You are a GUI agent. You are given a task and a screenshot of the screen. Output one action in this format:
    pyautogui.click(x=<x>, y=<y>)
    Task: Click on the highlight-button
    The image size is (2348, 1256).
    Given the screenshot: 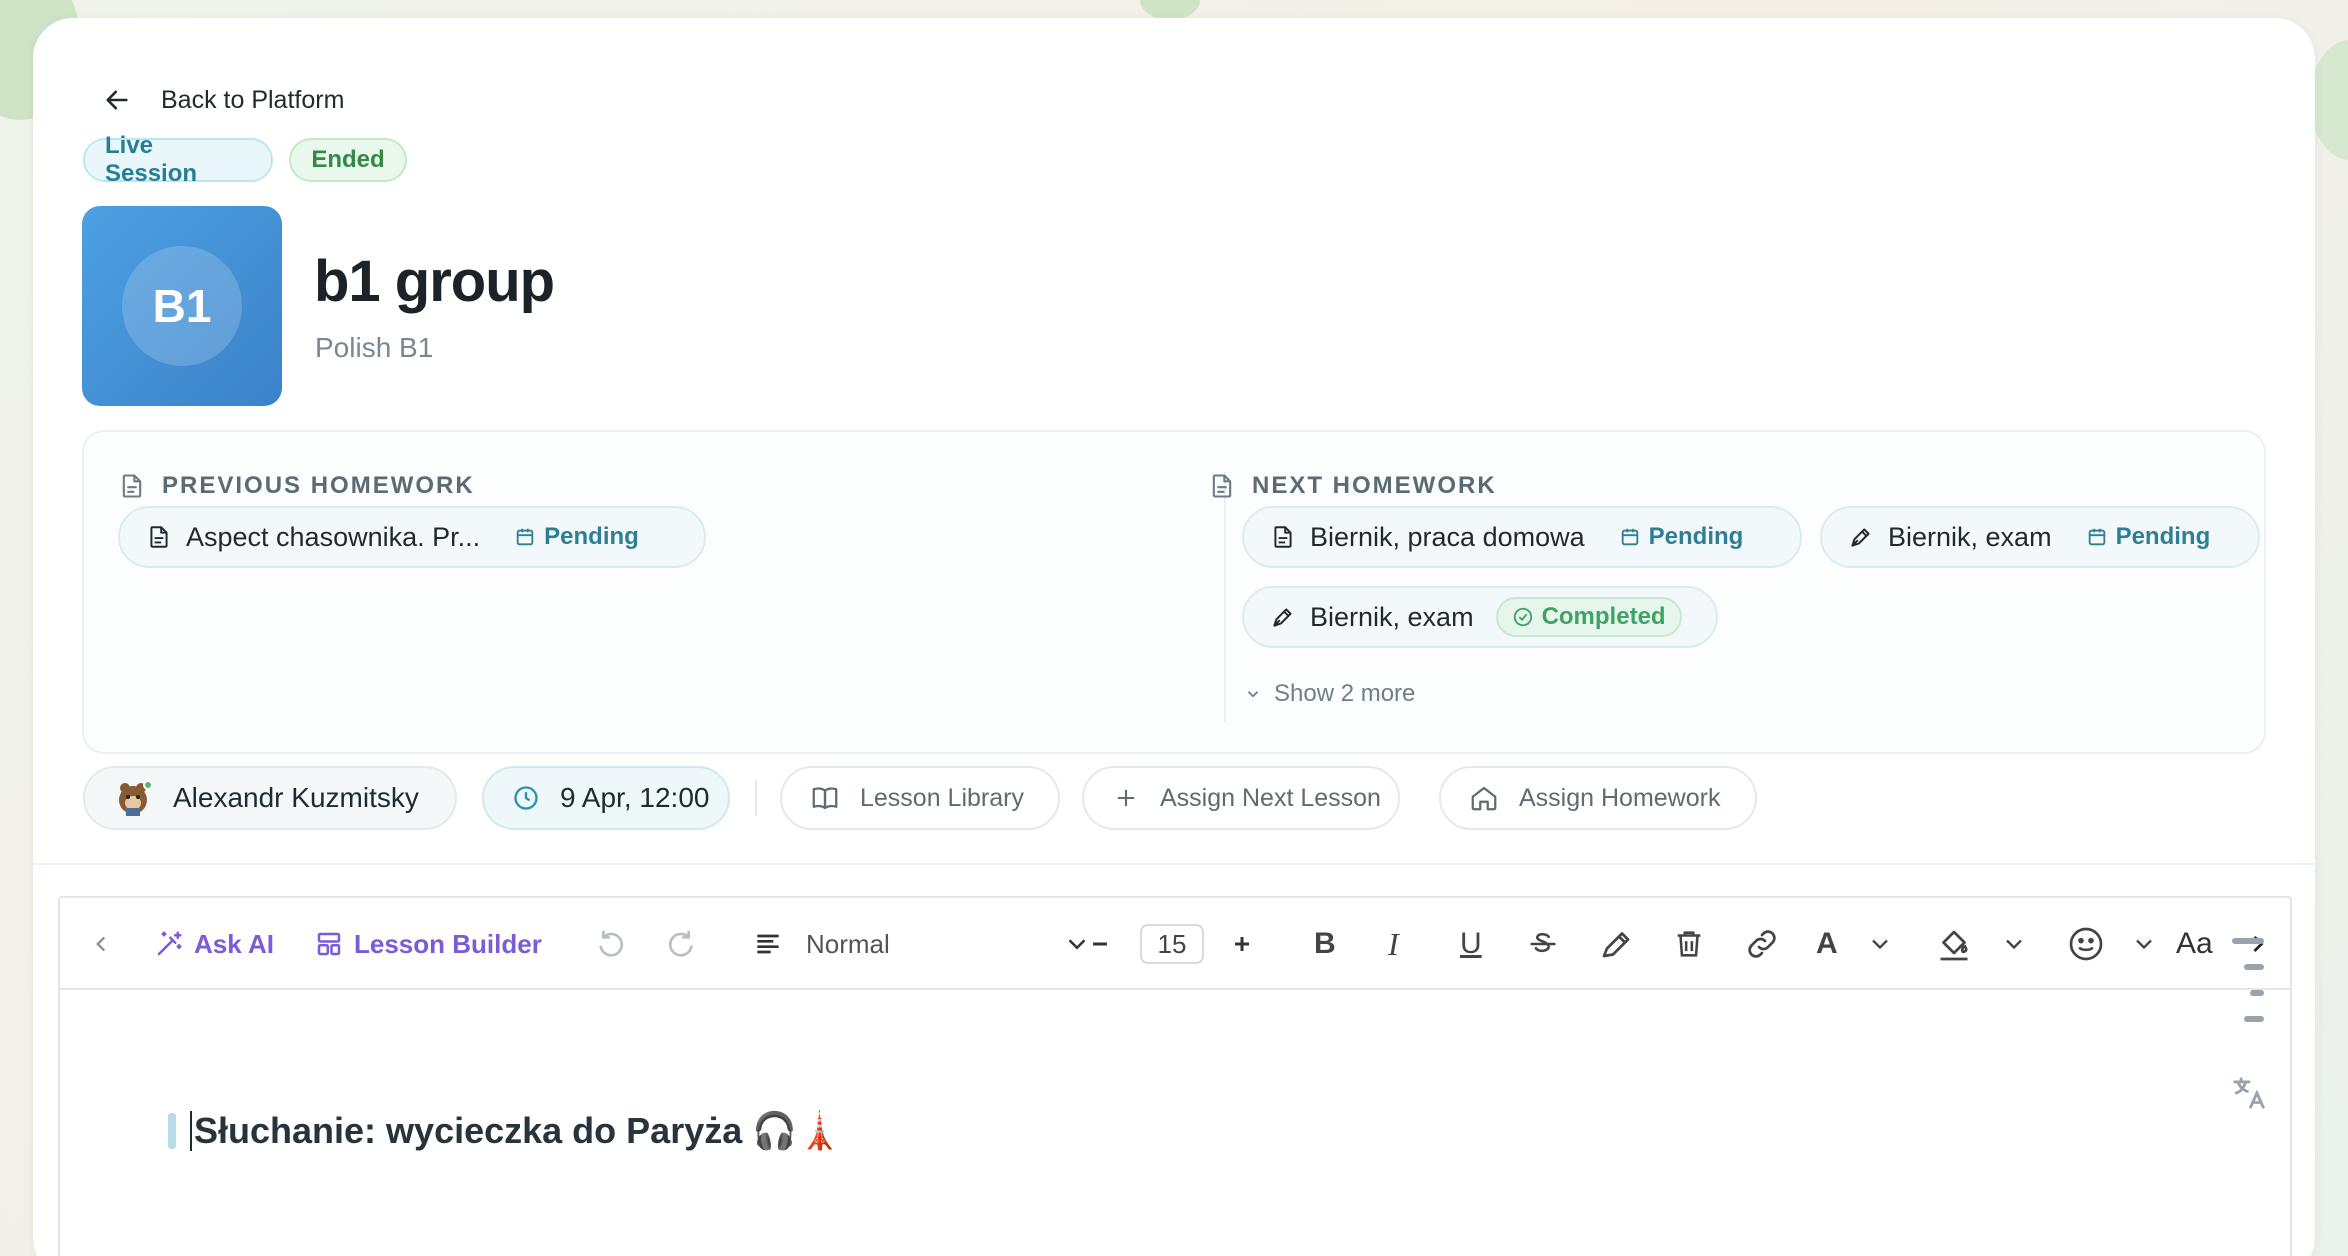 What is the action you would take?
    pyautogui.click(x=1616, y=944)
    